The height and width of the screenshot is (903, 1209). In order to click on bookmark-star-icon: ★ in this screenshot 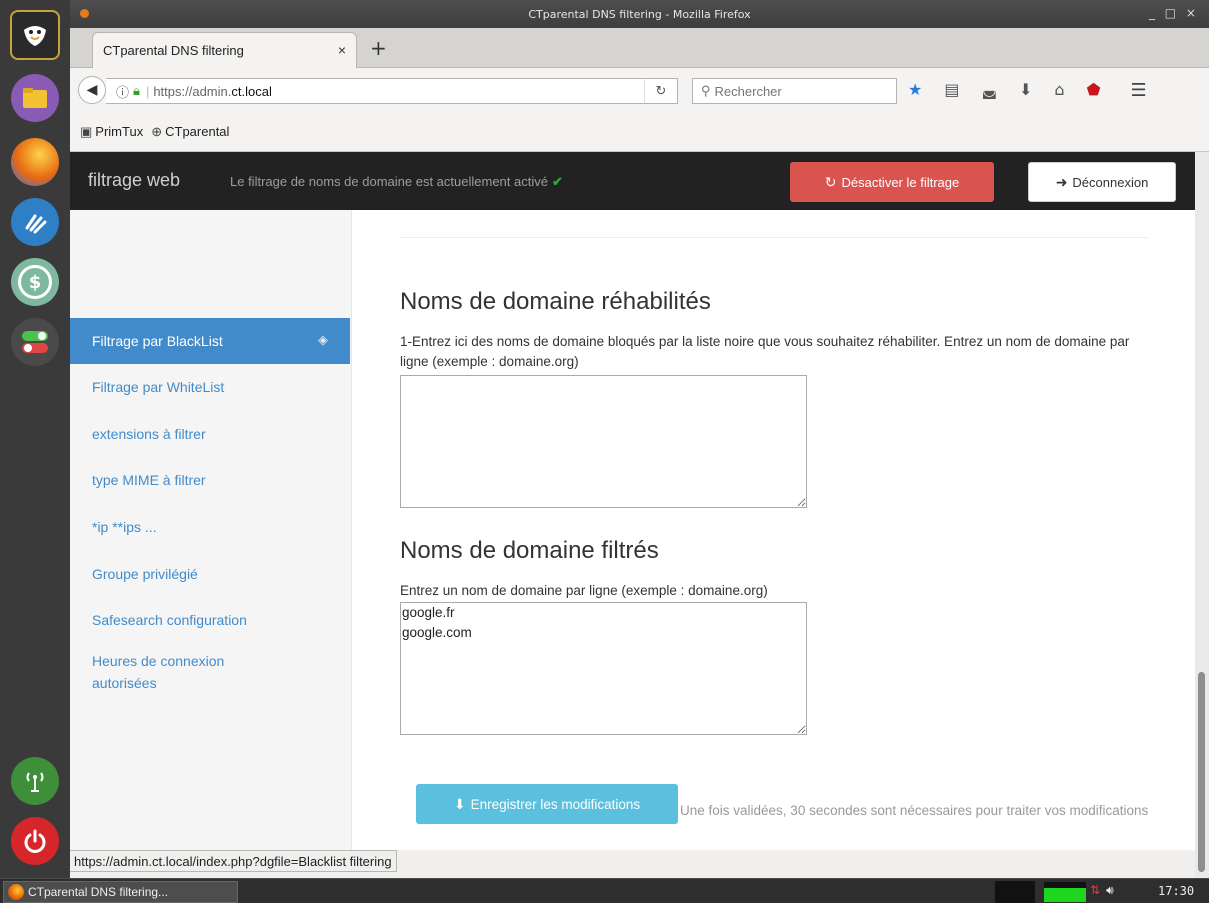, I will do `click(915, 90)`.